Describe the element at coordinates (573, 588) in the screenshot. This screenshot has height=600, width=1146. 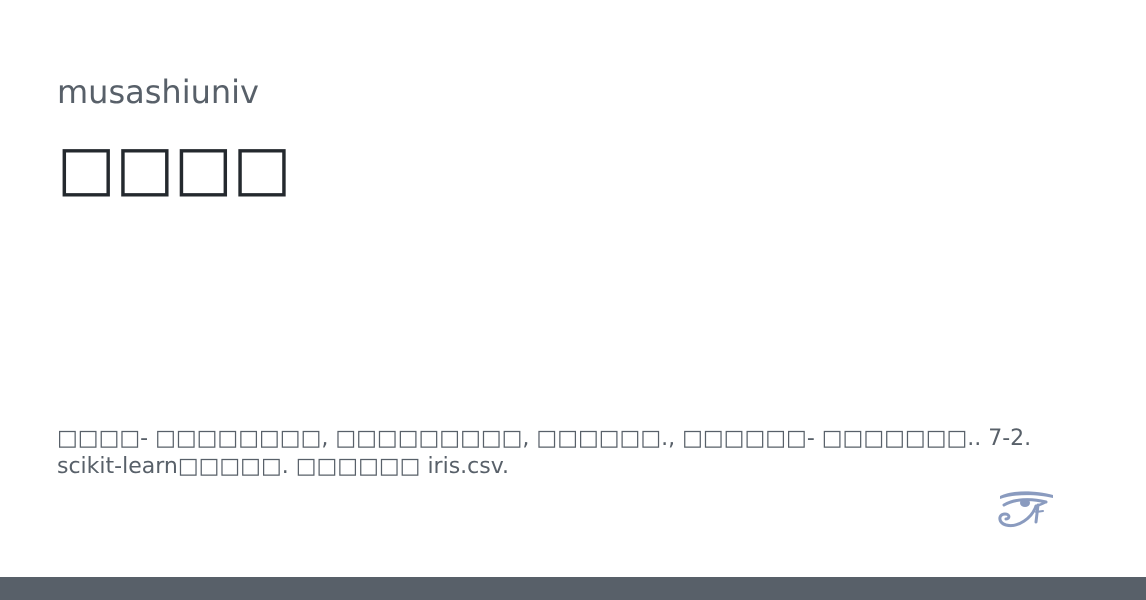
I see `bottom-bar` at that location.